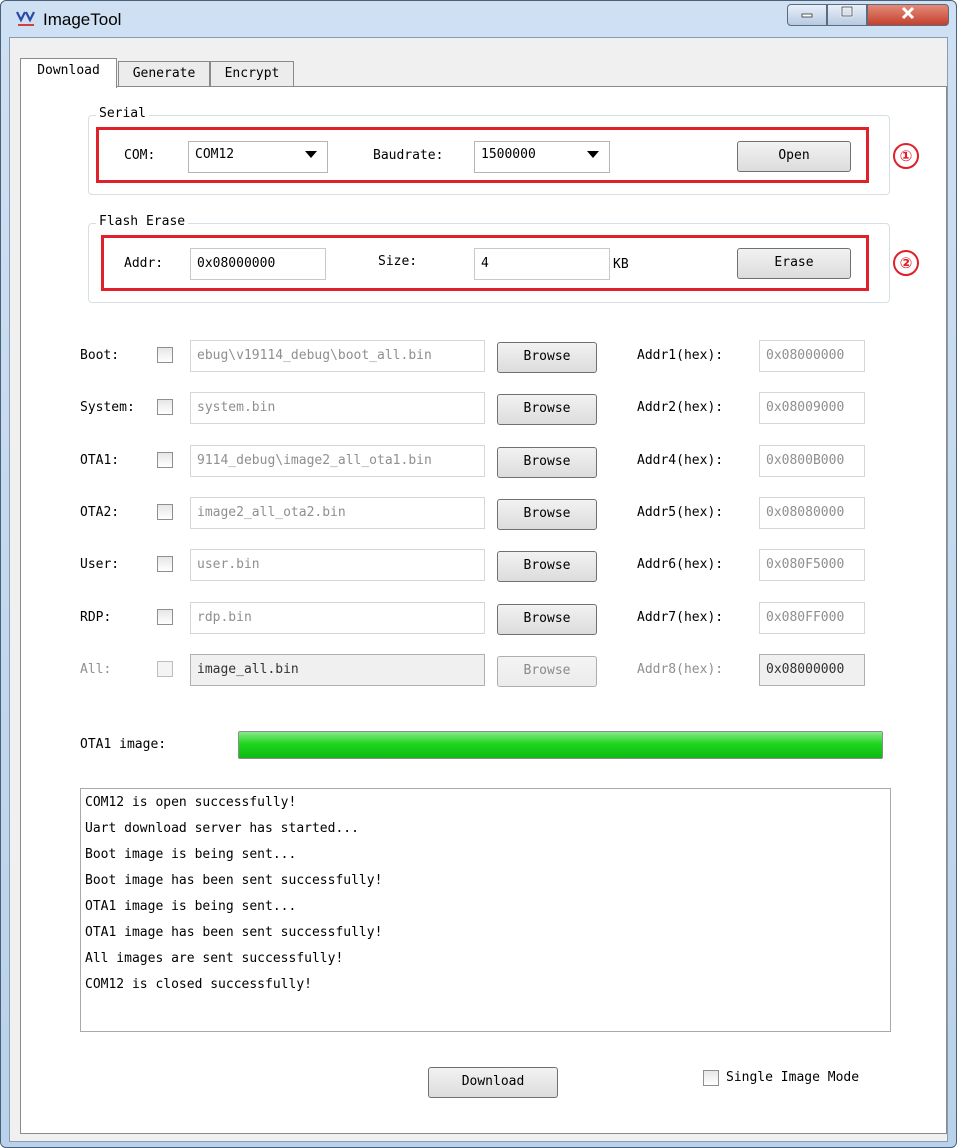  I want to click on tab-download: Download, so click(68, 73).